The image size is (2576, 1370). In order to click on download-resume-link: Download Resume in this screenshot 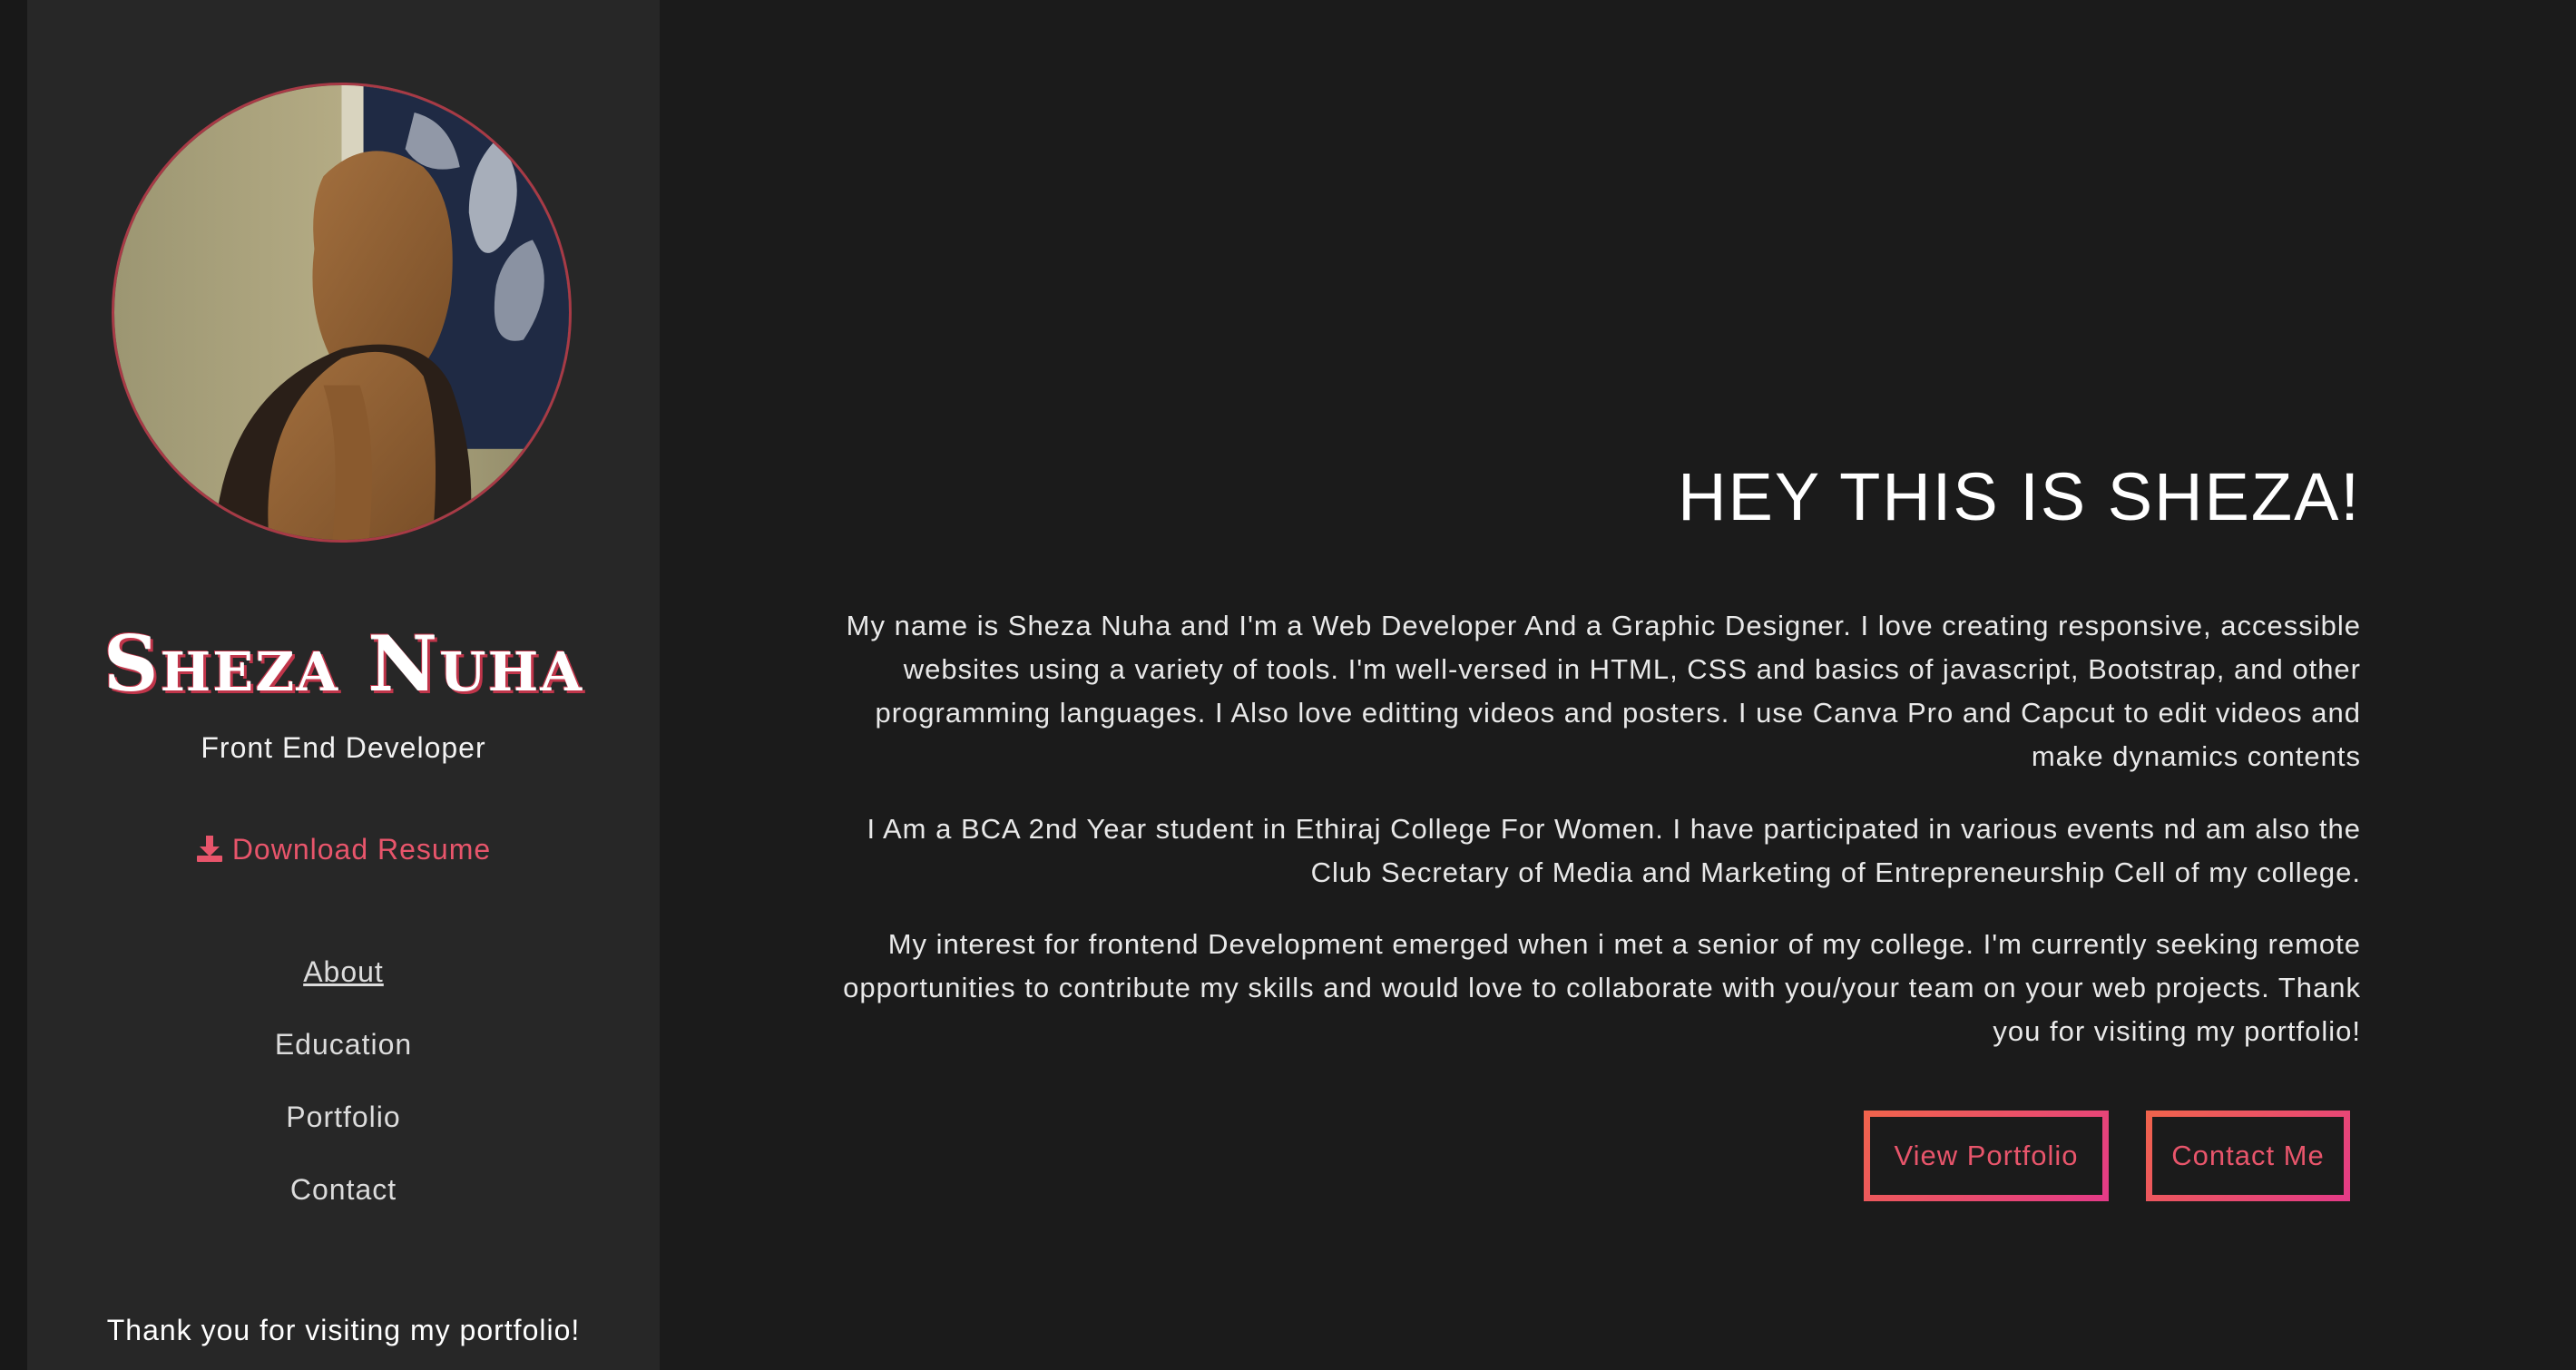, I will do `click(343, 851)`.